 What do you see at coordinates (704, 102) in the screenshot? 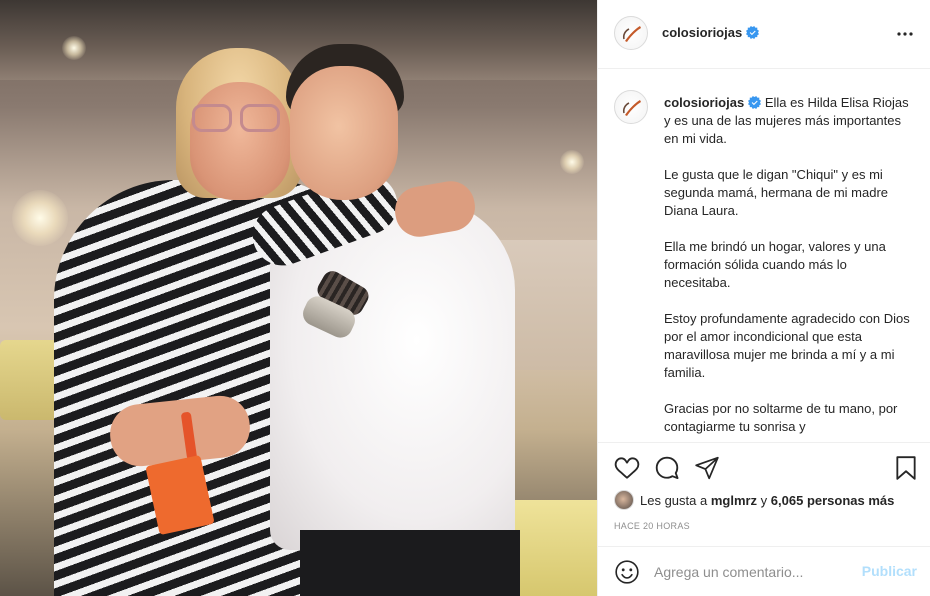
I see `caption-username: colosioriojas` at bounding box center [704, 102].